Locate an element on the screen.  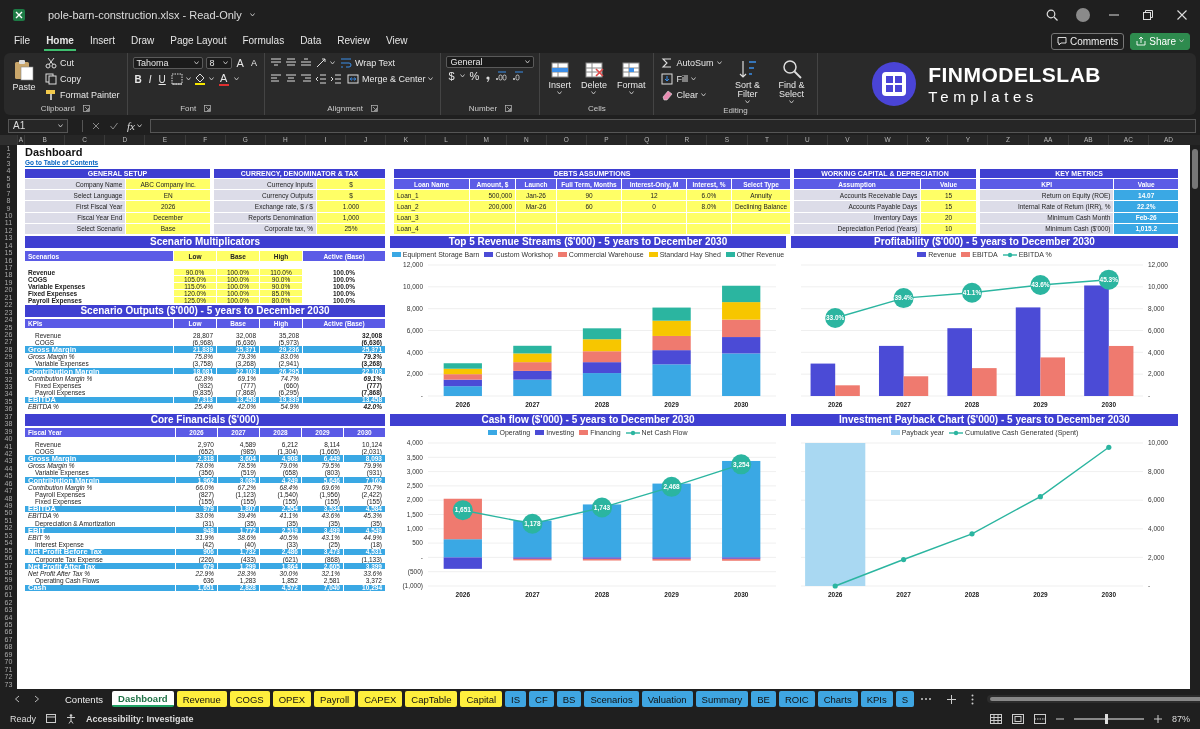
check-icon is located at coordinates (114, 125).